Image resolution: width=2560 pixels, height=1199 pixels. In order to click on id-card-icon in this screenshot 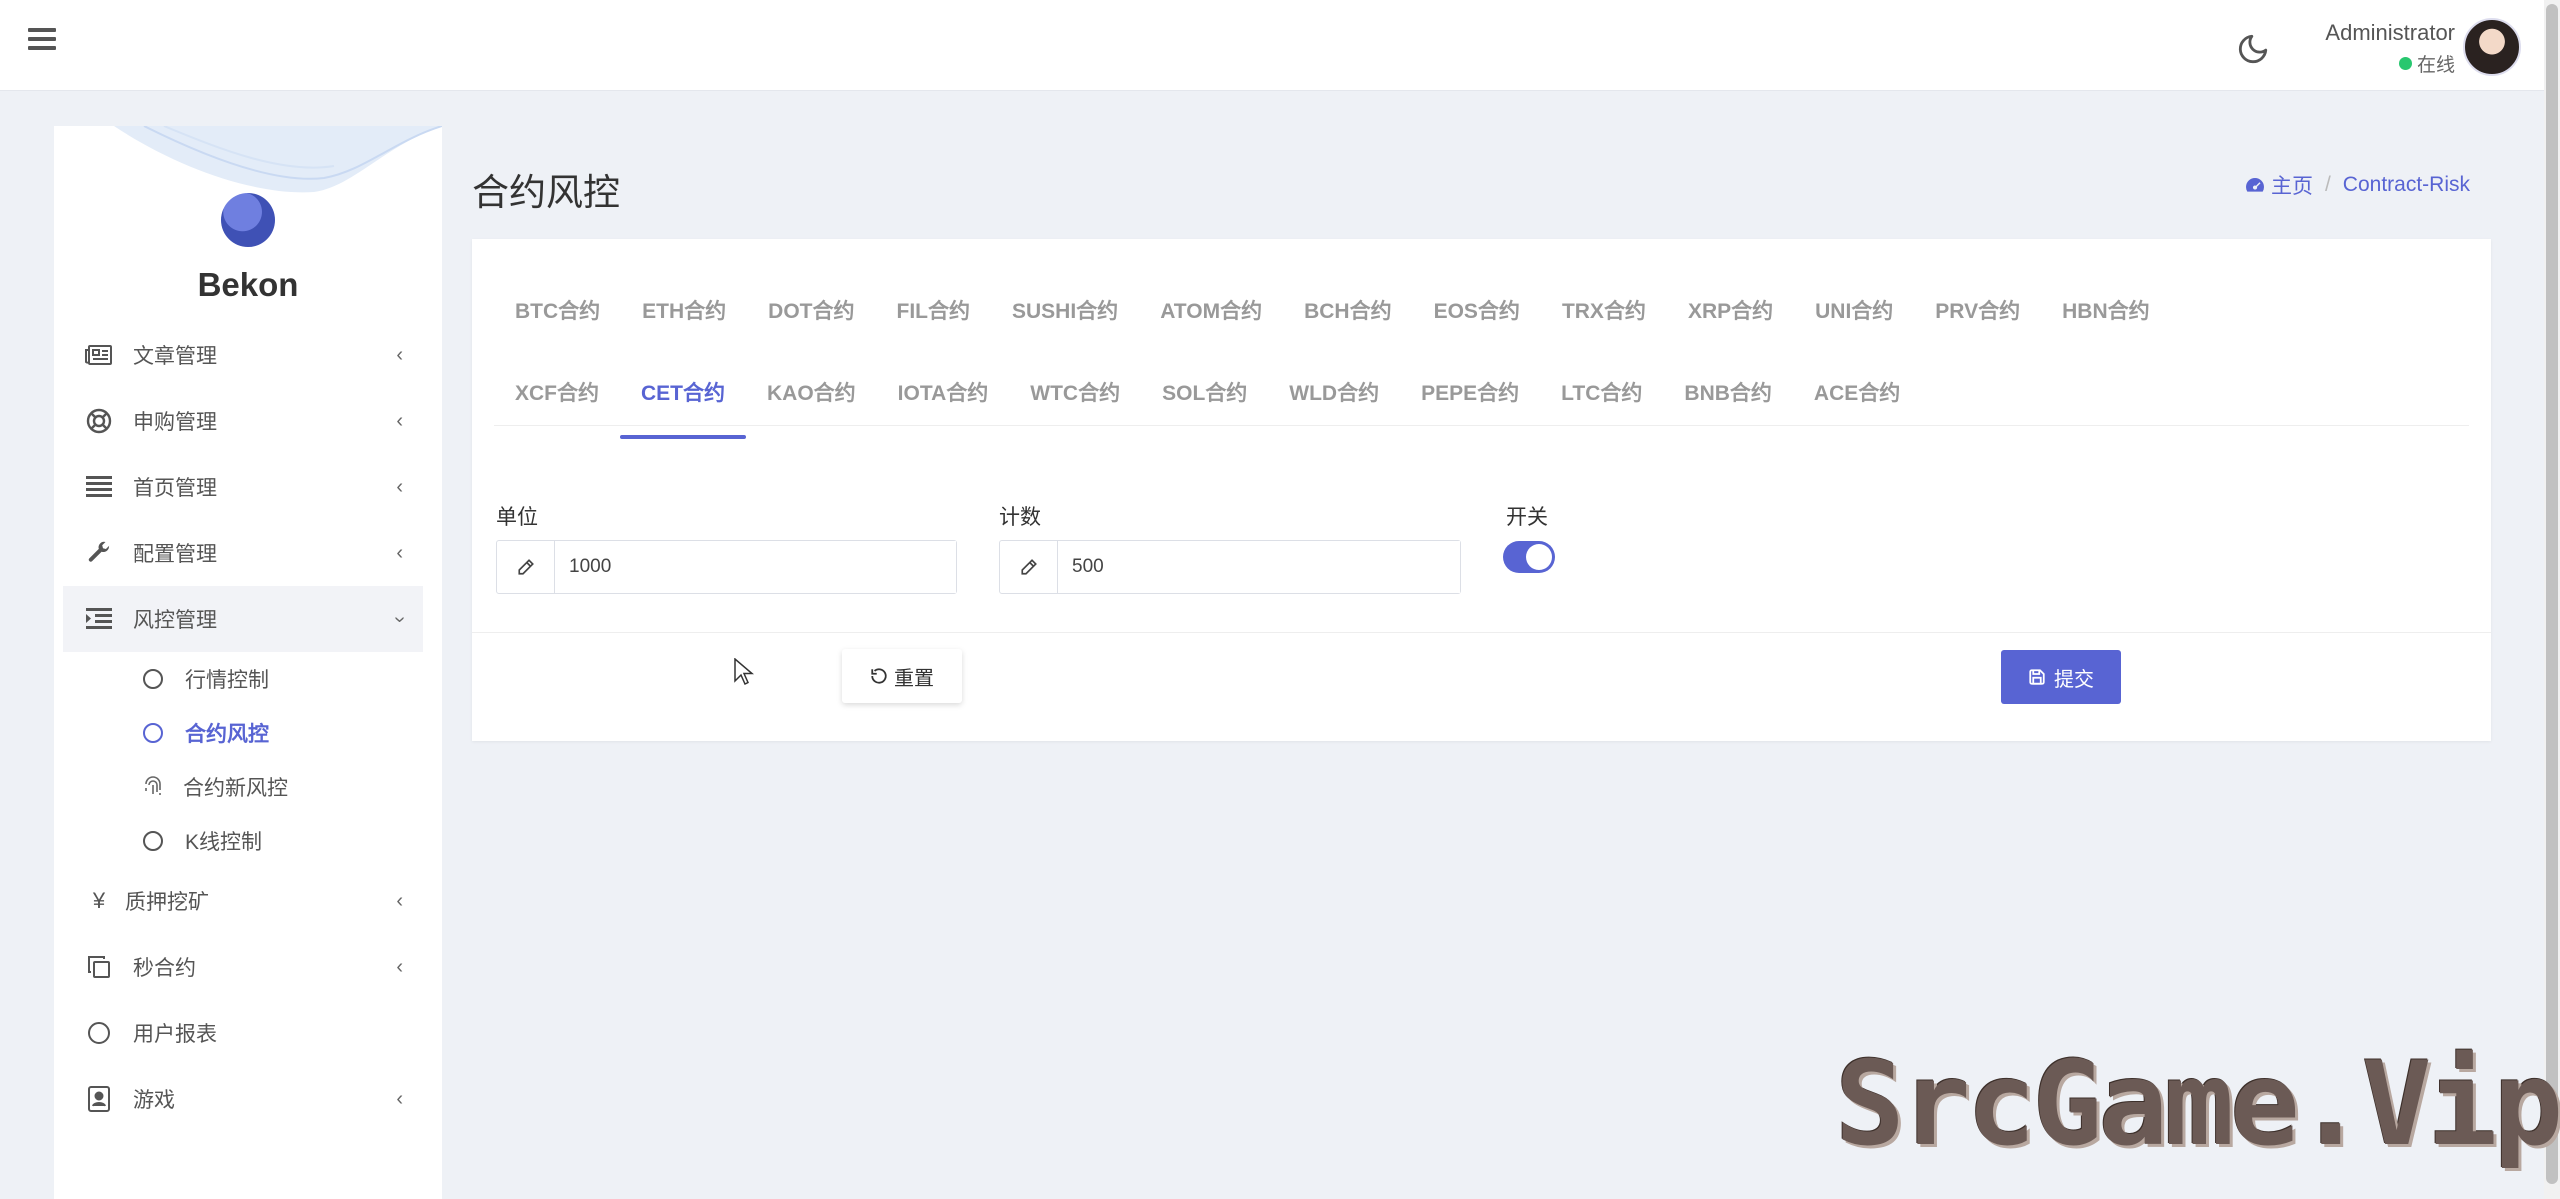, I will do `click(99, 1099)`.